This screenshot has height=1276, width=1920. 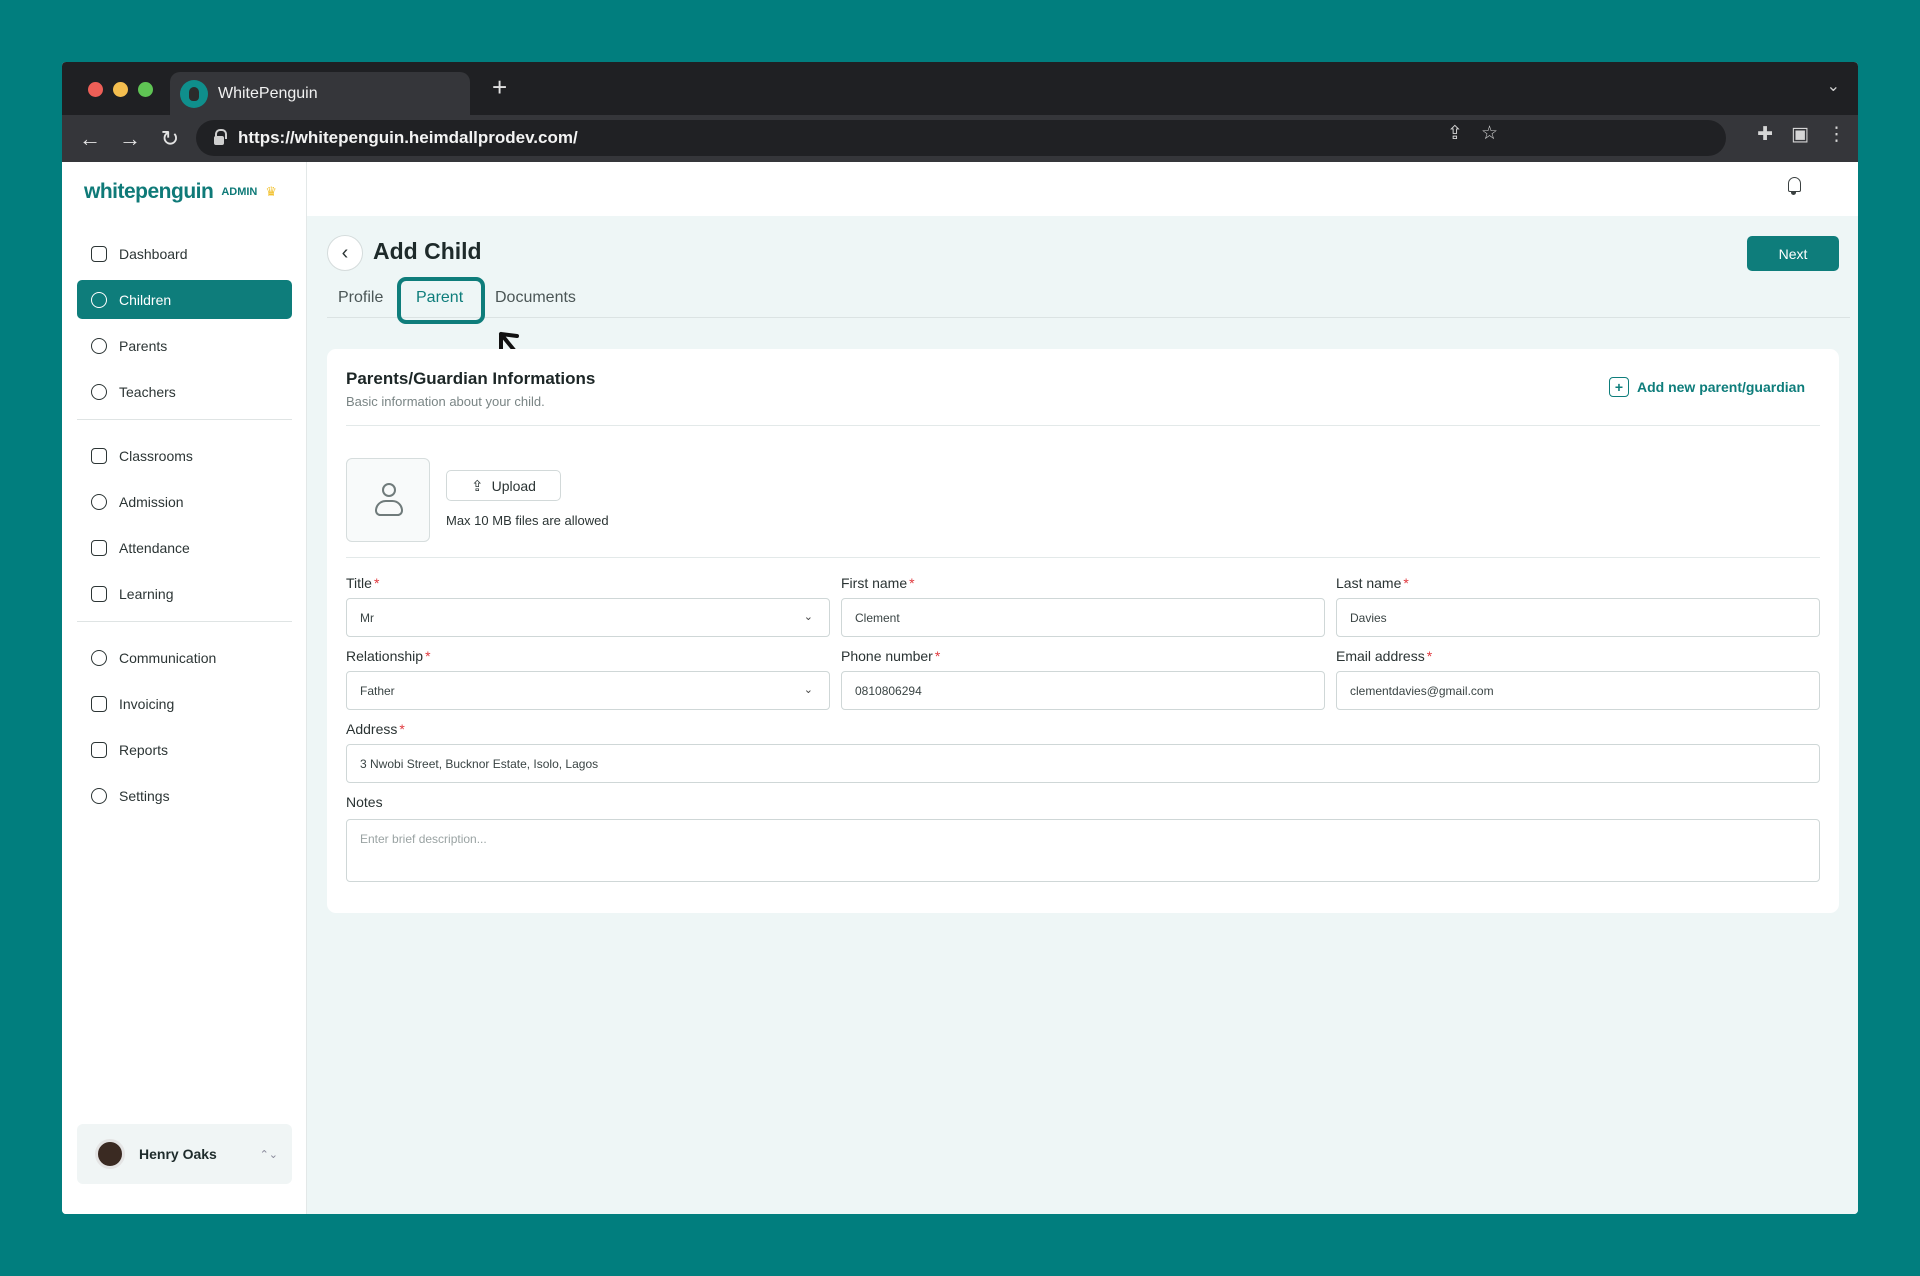 I want to click on relationship-value: Father, so click(x=377, y=690).